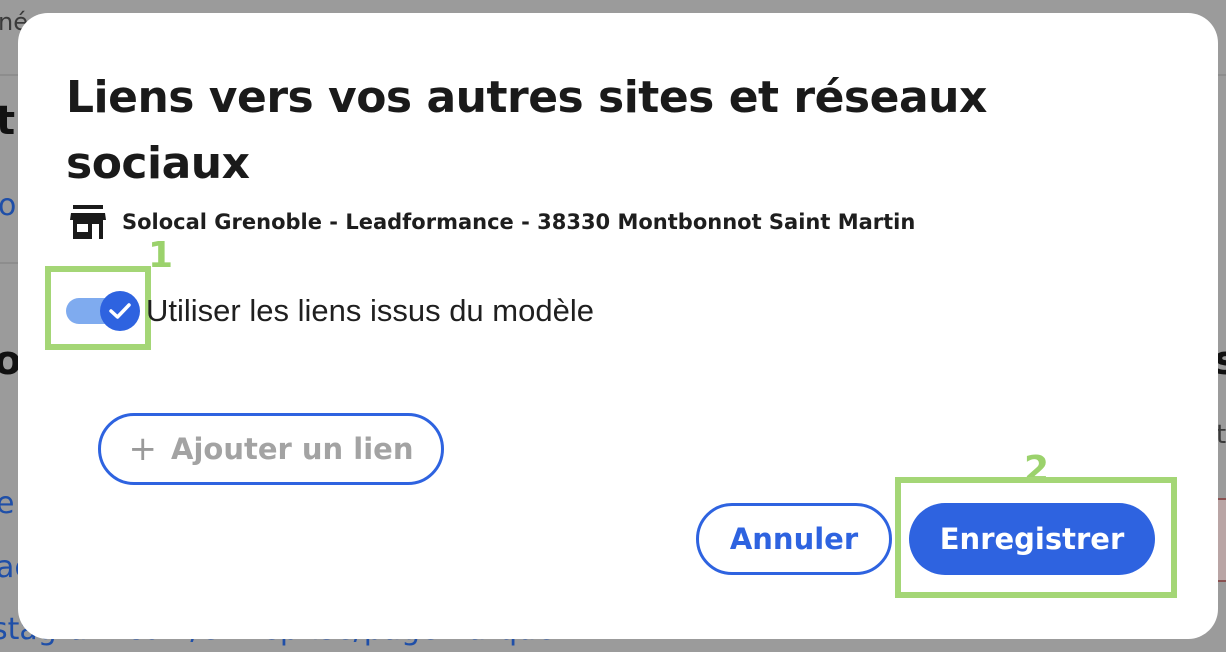 This screenshot has height=652, width=1226. I want to click on save-button: Enregistrer, so click(1032, 539).